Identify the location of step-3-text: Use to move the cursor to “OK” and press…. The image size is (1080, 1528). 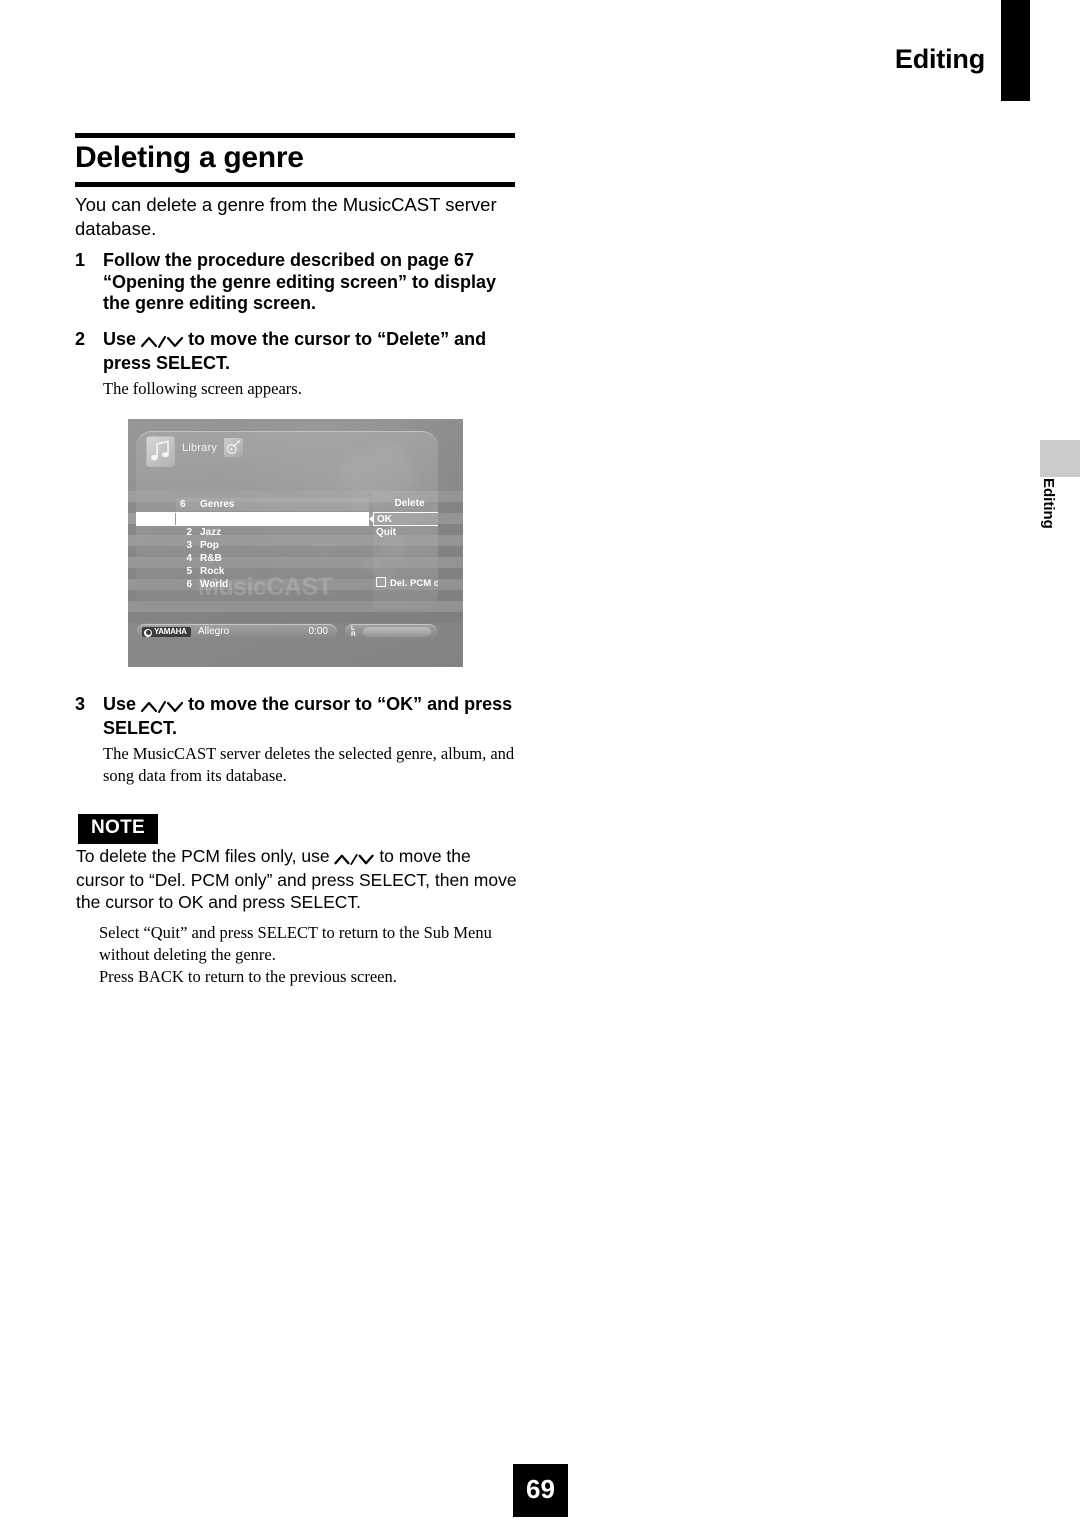
(312, 716).